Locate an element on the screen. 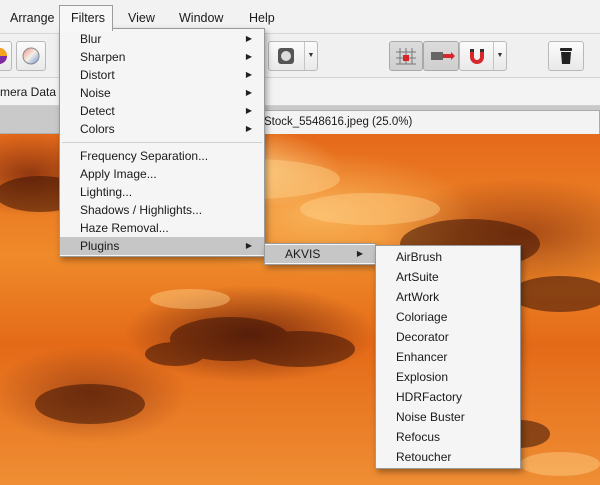  menu-item-refocus: Refocus is located at coordinates (448, 437).